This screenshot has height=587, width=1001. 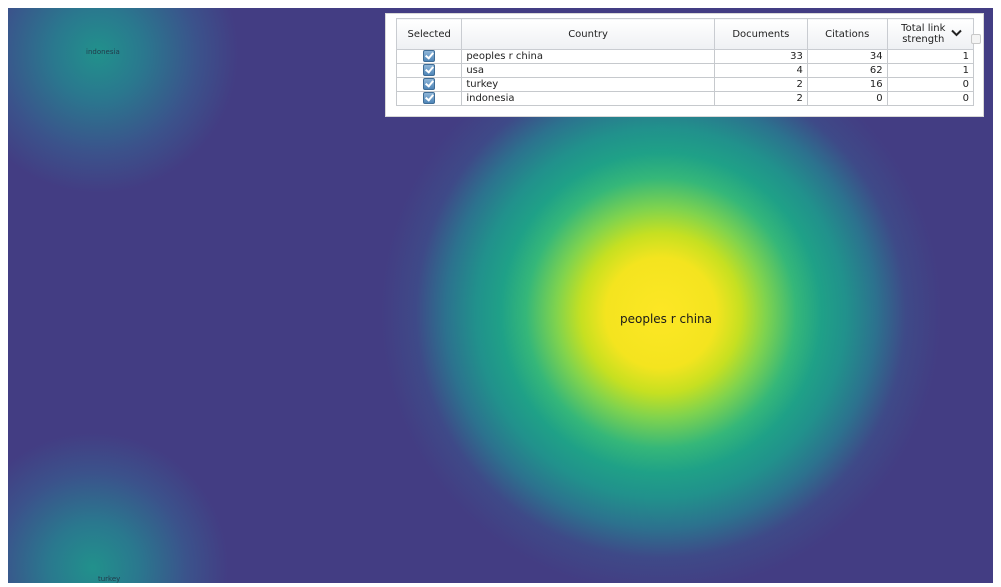 What do you see at coordinates (109, 579) in the screenshot?
I see `map-label-turkey: turkey` at bounding box center [109, 579].